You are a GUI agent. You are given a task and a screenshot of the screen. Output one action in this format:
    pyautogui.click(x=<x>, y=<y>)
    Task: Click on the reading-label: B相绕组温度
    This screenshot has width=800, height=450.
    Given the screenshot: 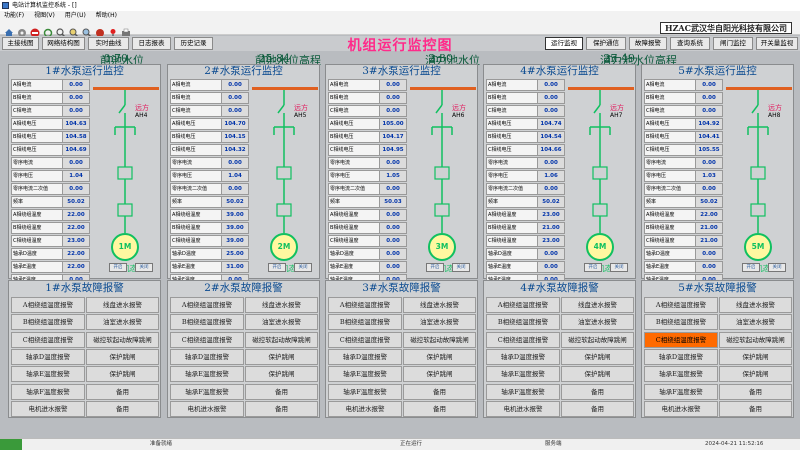 What is the action you would take?
    pyautogui.click(x=196, y=228)
    